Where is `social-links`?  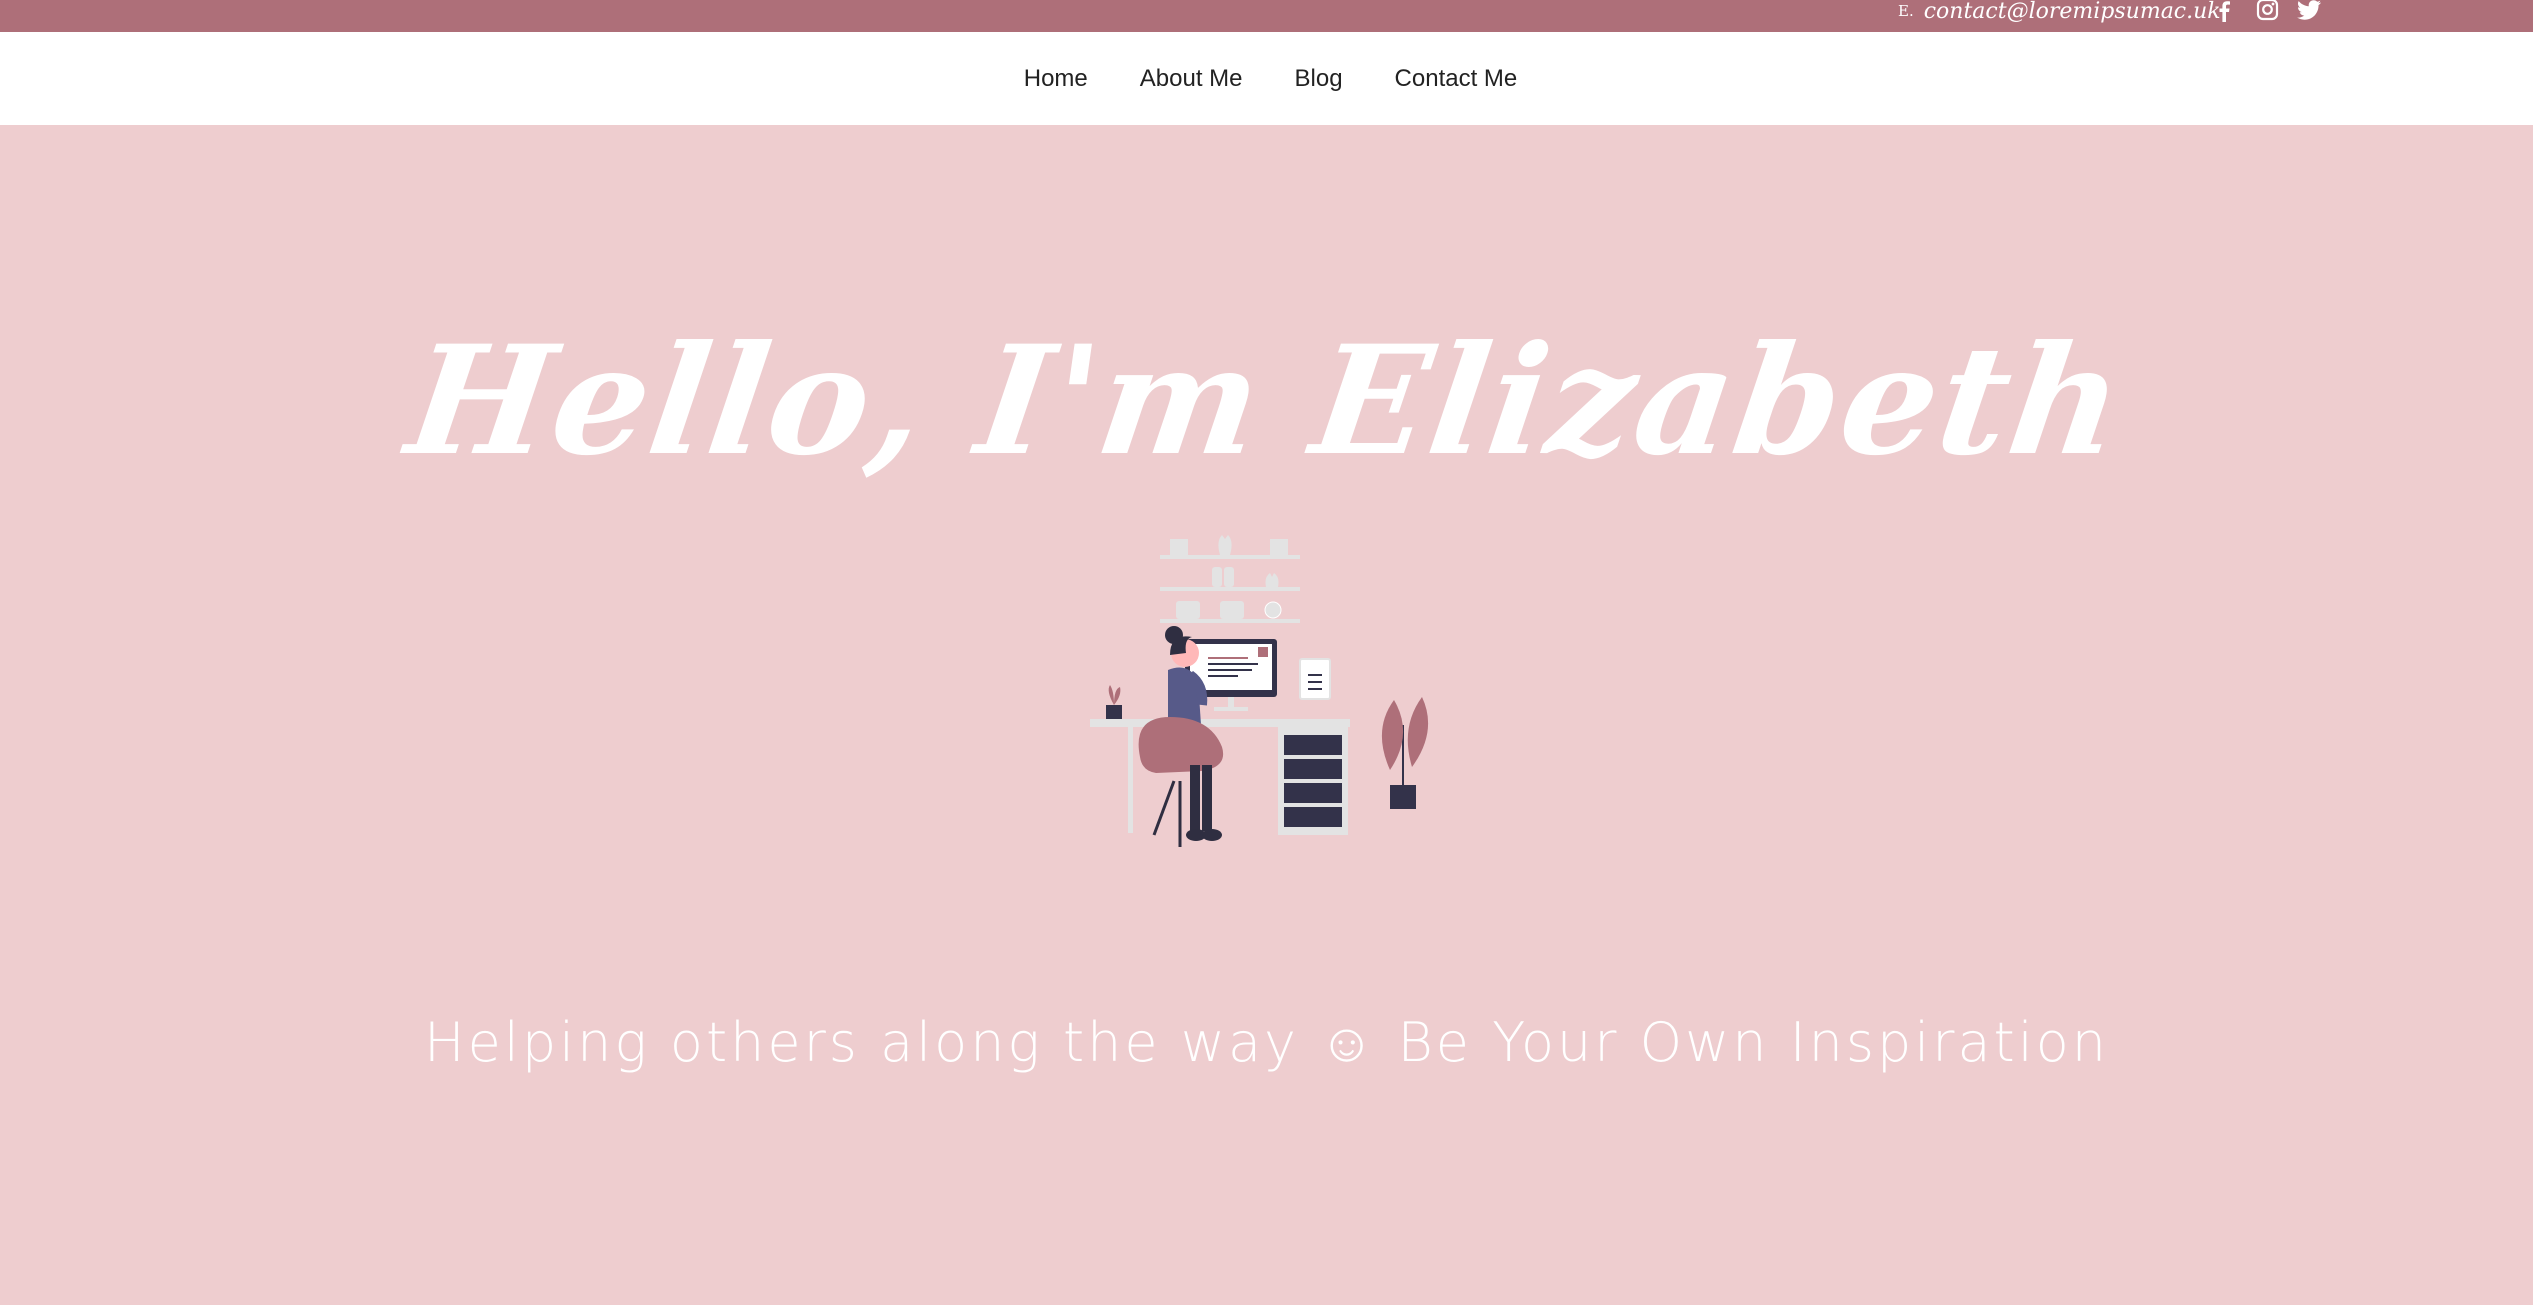
social-links is located at coordinates (2267, 11).